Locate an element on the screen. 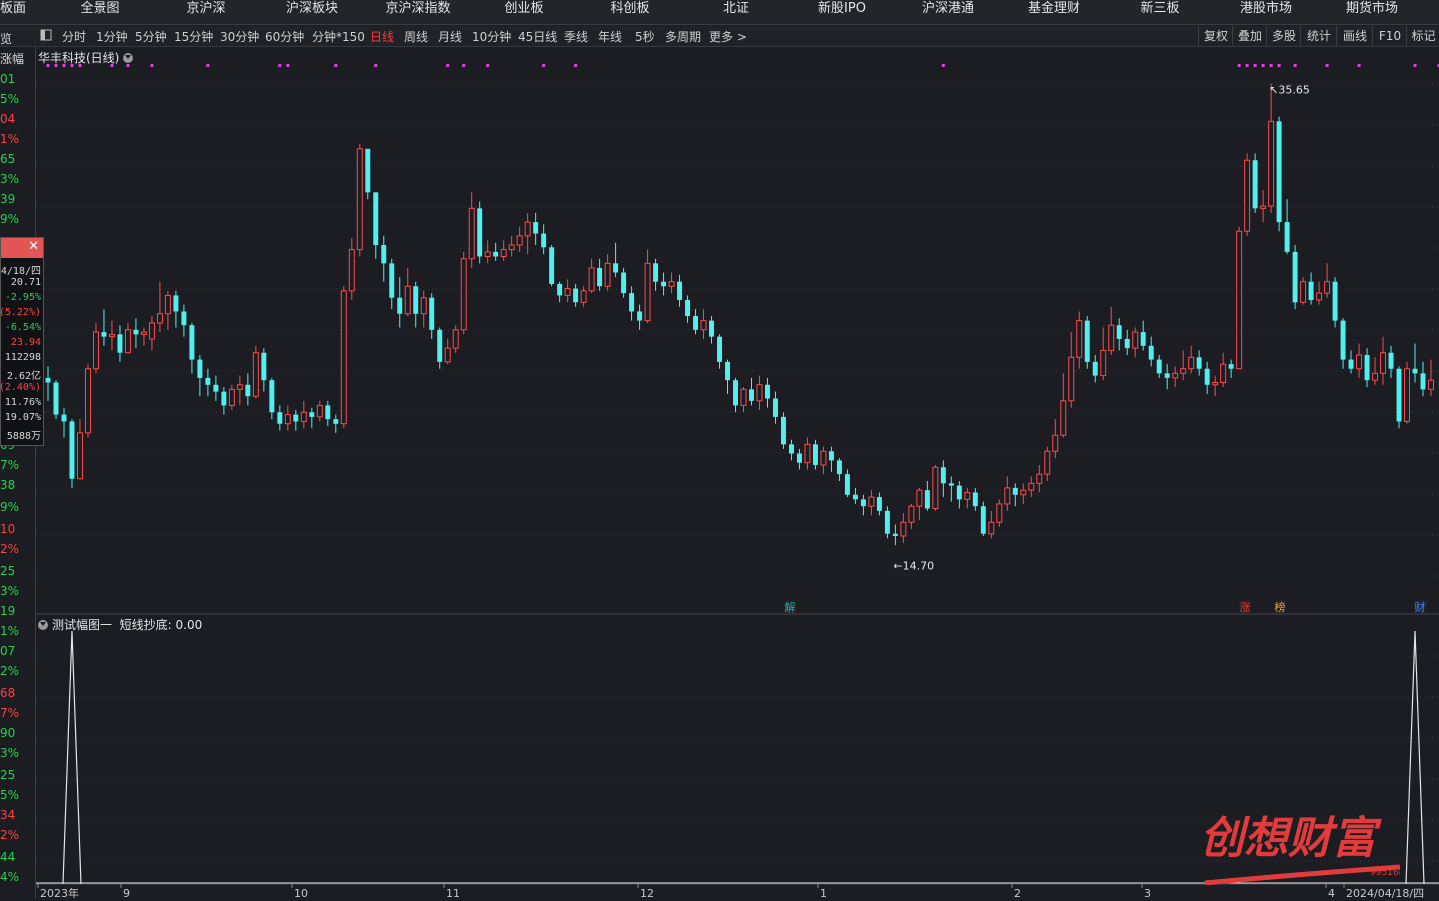  nav-item: 京沪深 is located at coordinates (205, 12).